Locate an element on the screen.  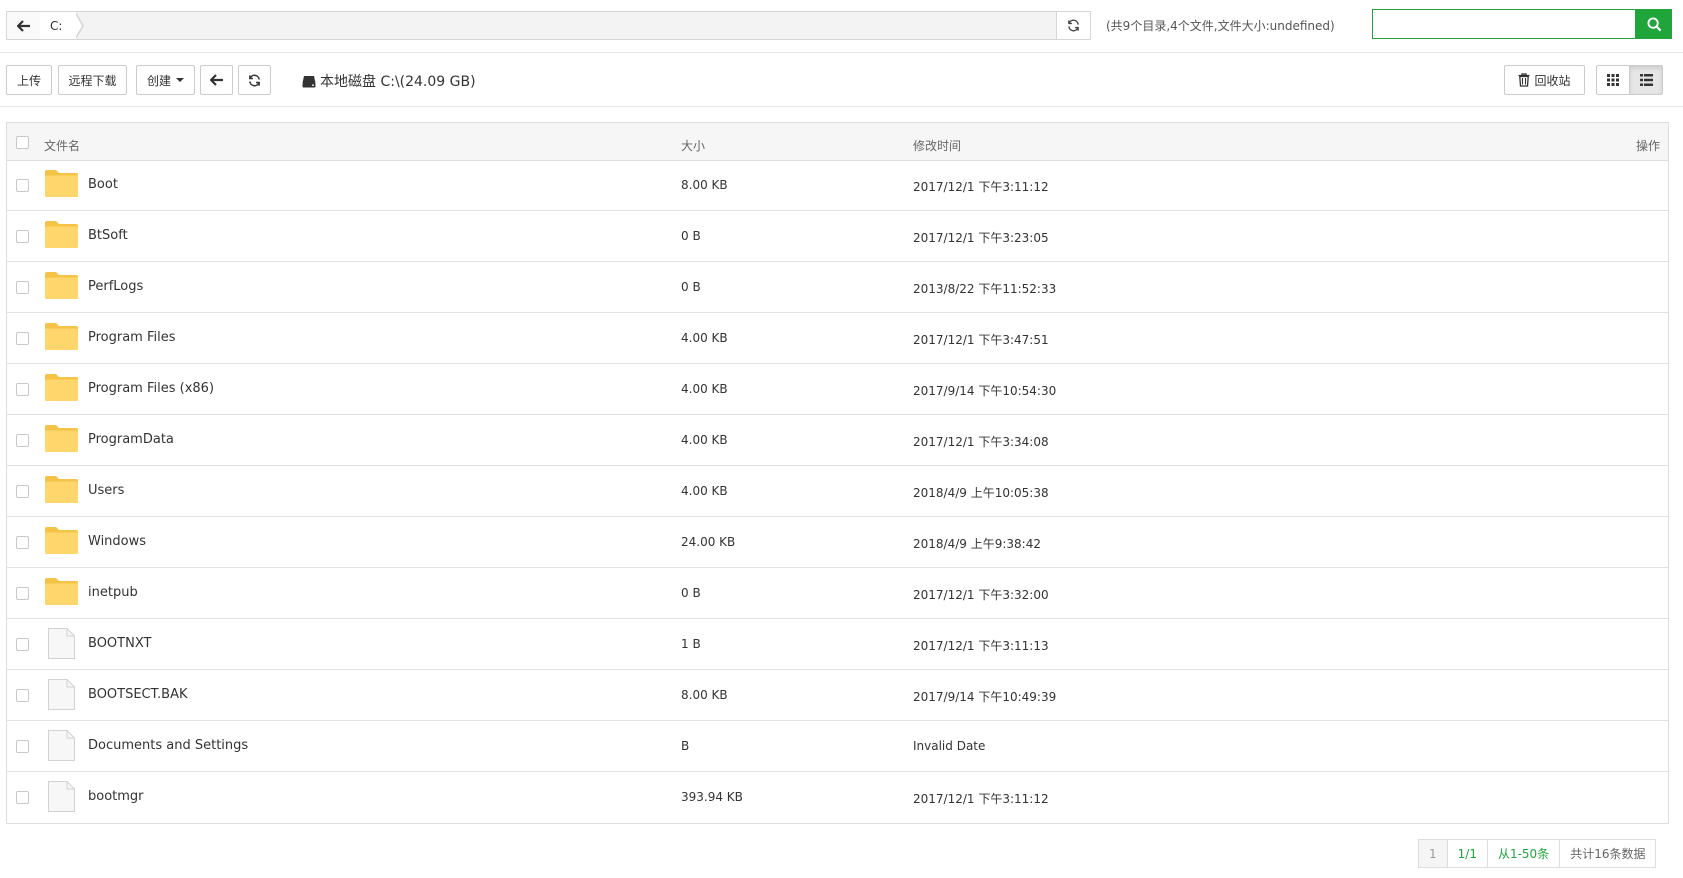
recycle-bin-button: 回收站 is located at coordinates (1544, 80).